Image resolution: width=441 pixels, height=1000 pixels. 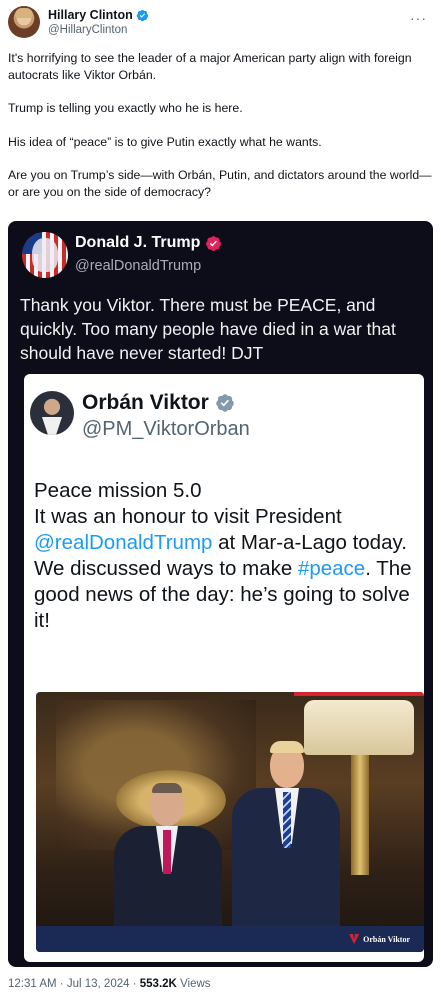 I want to click on quoted-avatar, so click(x=52, y=413).